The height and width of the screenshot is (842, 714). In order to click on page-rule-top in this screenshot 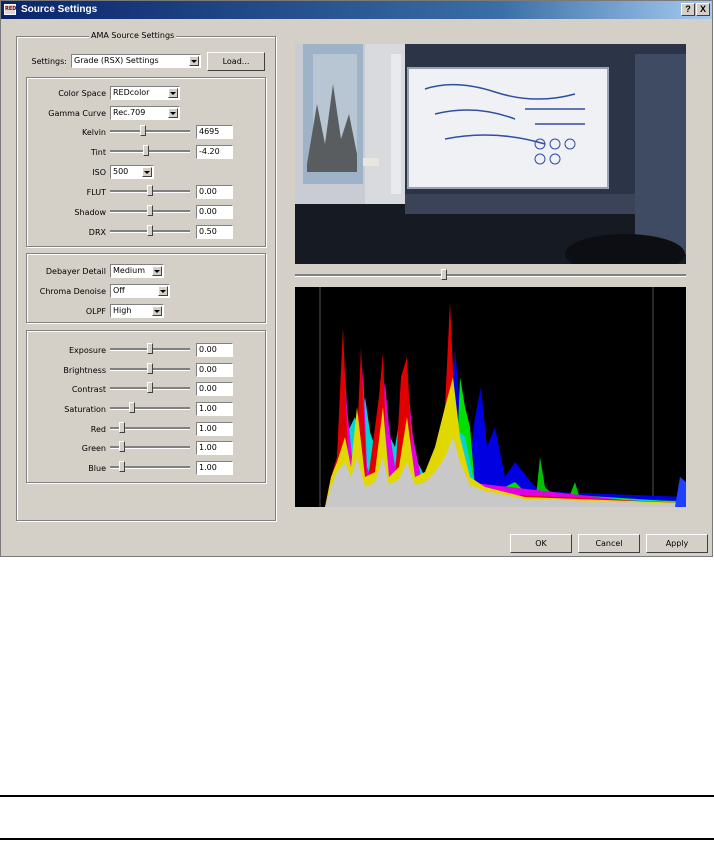, I will do `click(357, 796)`.